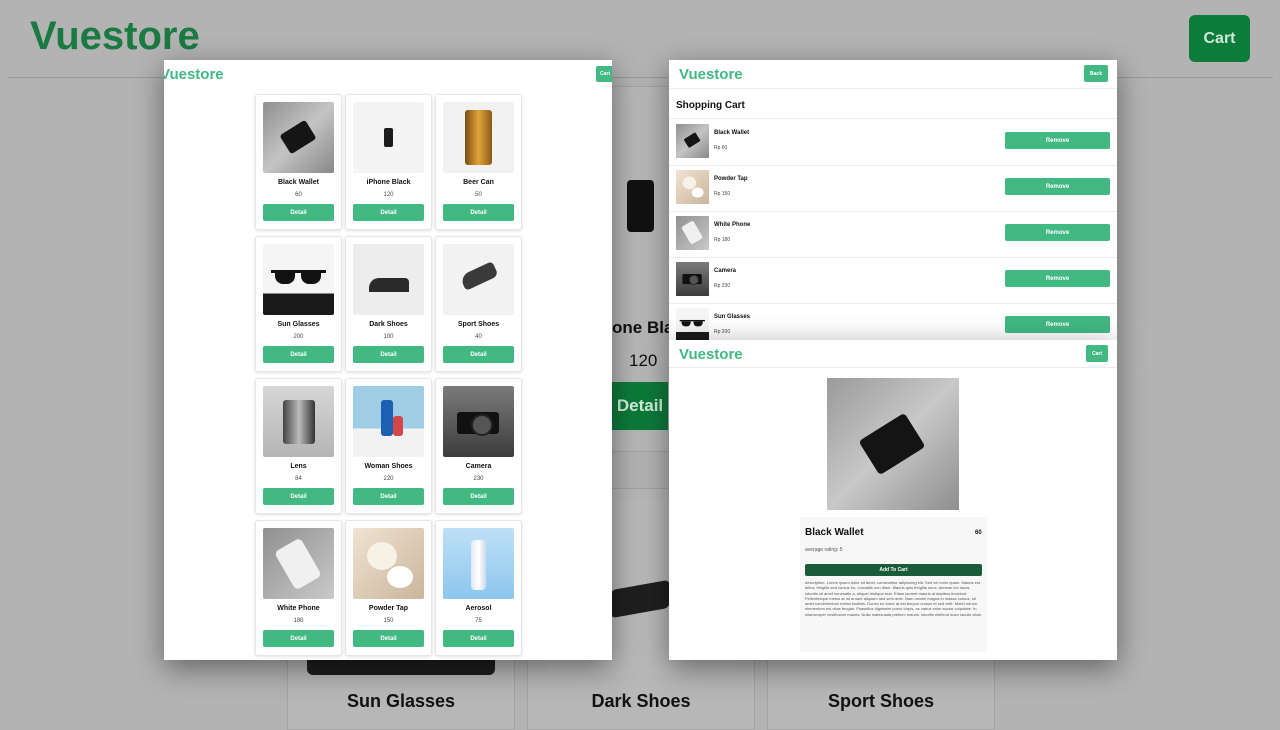  Describe the element at coordinates (732, 133) in the screenshot. I see `cart-item-name: Black Wallet` at that location.